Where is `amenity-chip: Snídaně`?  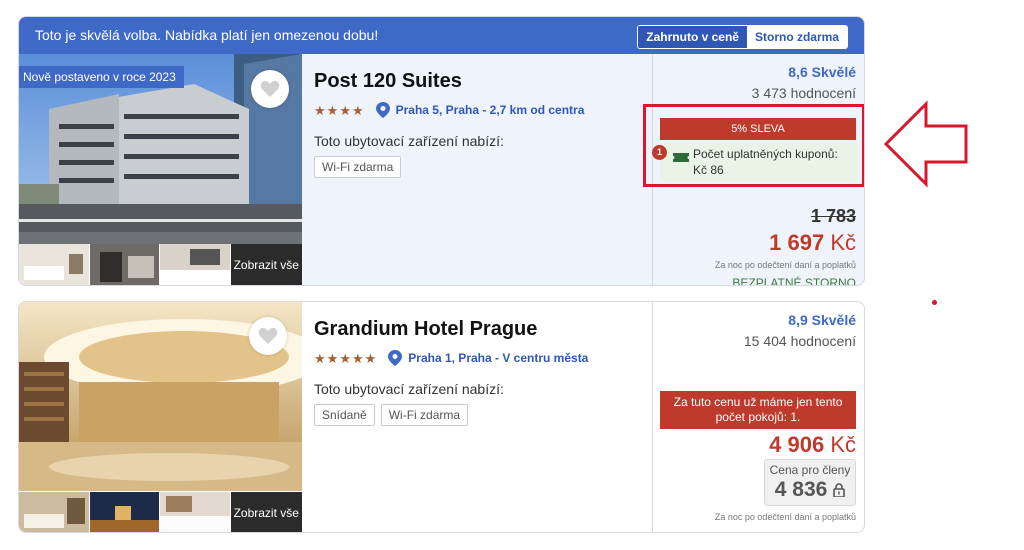
amenity-chip: Snídaně is located at coordinates (344, 415).